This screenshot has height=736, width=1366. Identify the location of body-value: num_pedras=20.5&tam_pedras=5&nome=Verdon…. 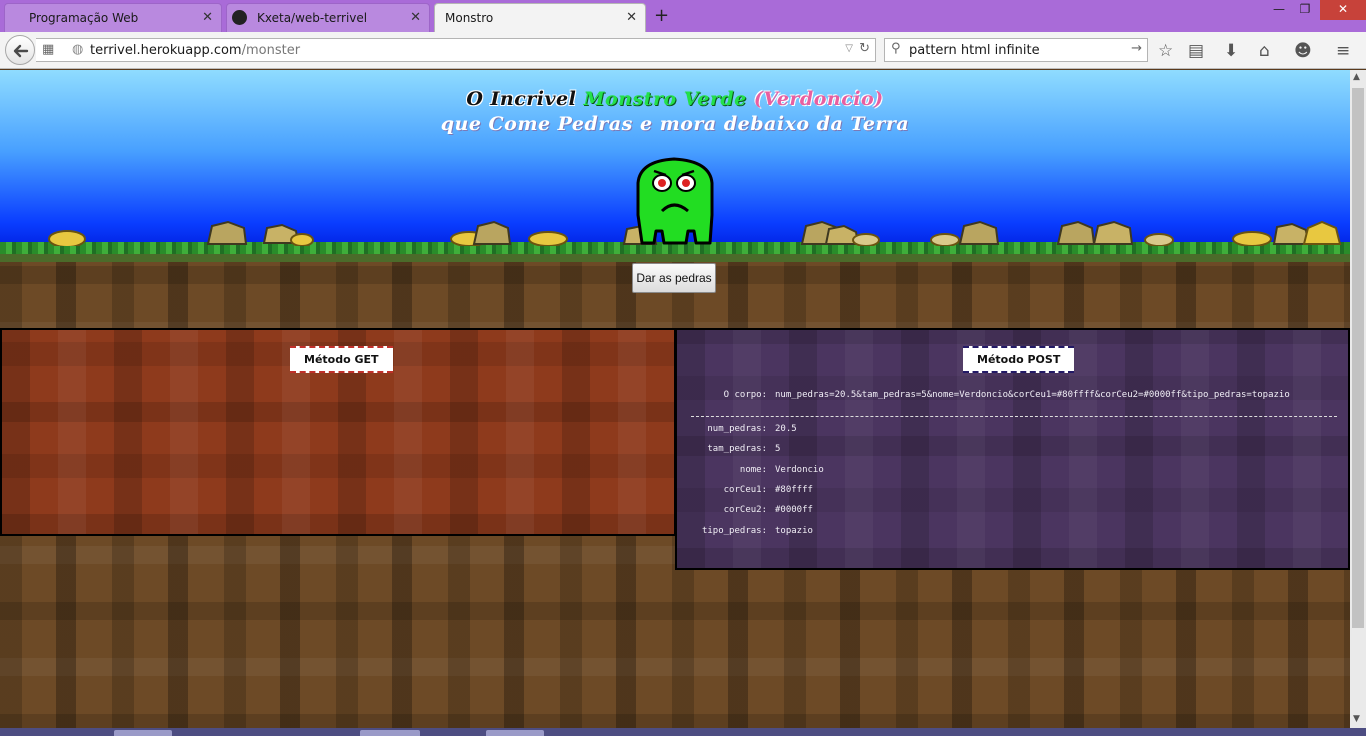
(1032, 395).